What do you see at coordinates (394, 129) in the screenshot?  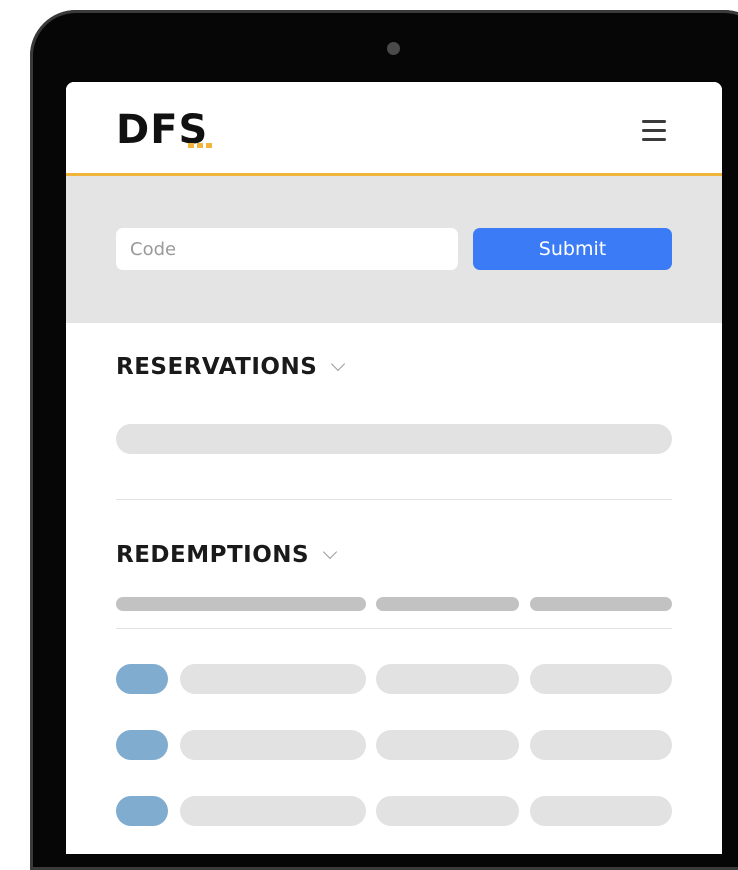 I see `app-header: DFS` at bounding box center [394, 129].